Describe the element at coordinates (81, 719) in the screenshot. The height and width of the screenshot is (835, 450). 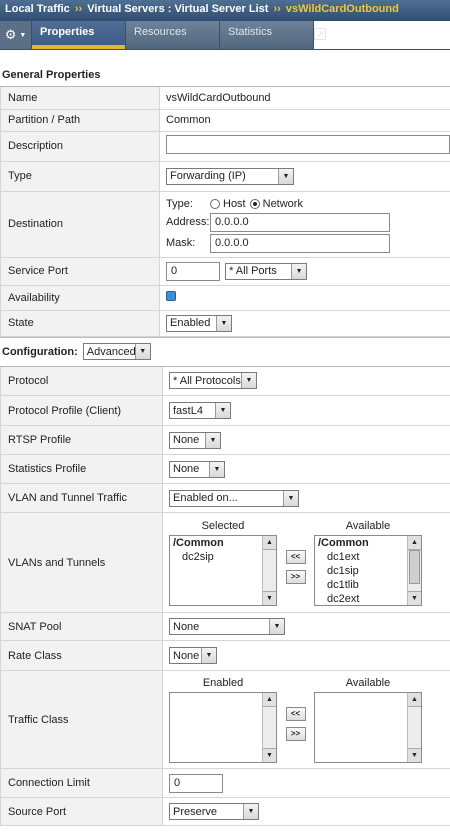
I see `traffic-class-label: Traffic Class` at that location.